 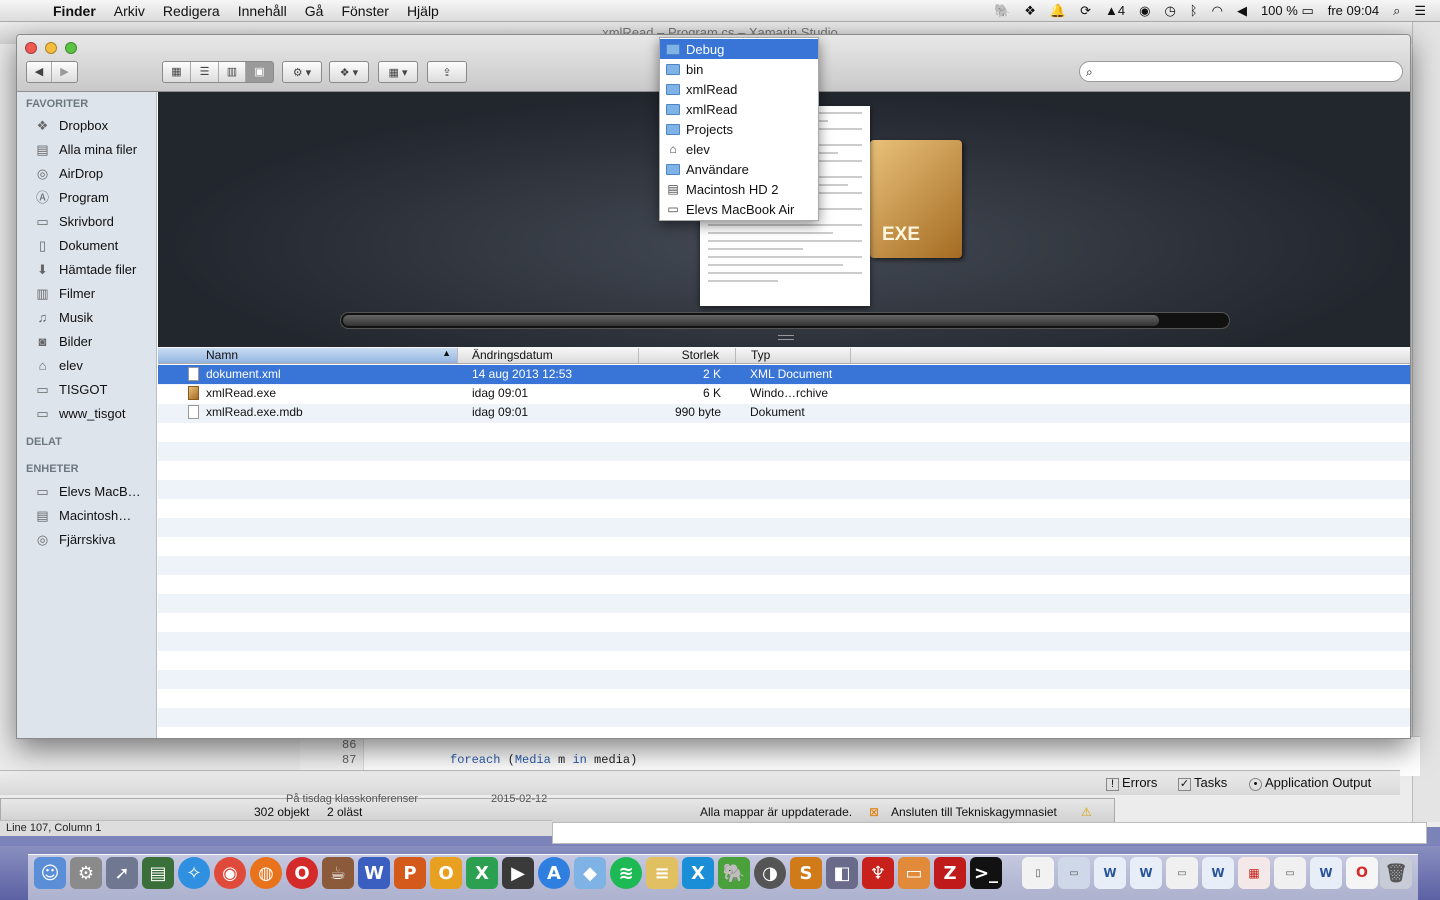 What do you see at coordinates (266, 873) in the screenshot?
I see `firefox-dock-icon: ◍` at bounding box center [266, 873].